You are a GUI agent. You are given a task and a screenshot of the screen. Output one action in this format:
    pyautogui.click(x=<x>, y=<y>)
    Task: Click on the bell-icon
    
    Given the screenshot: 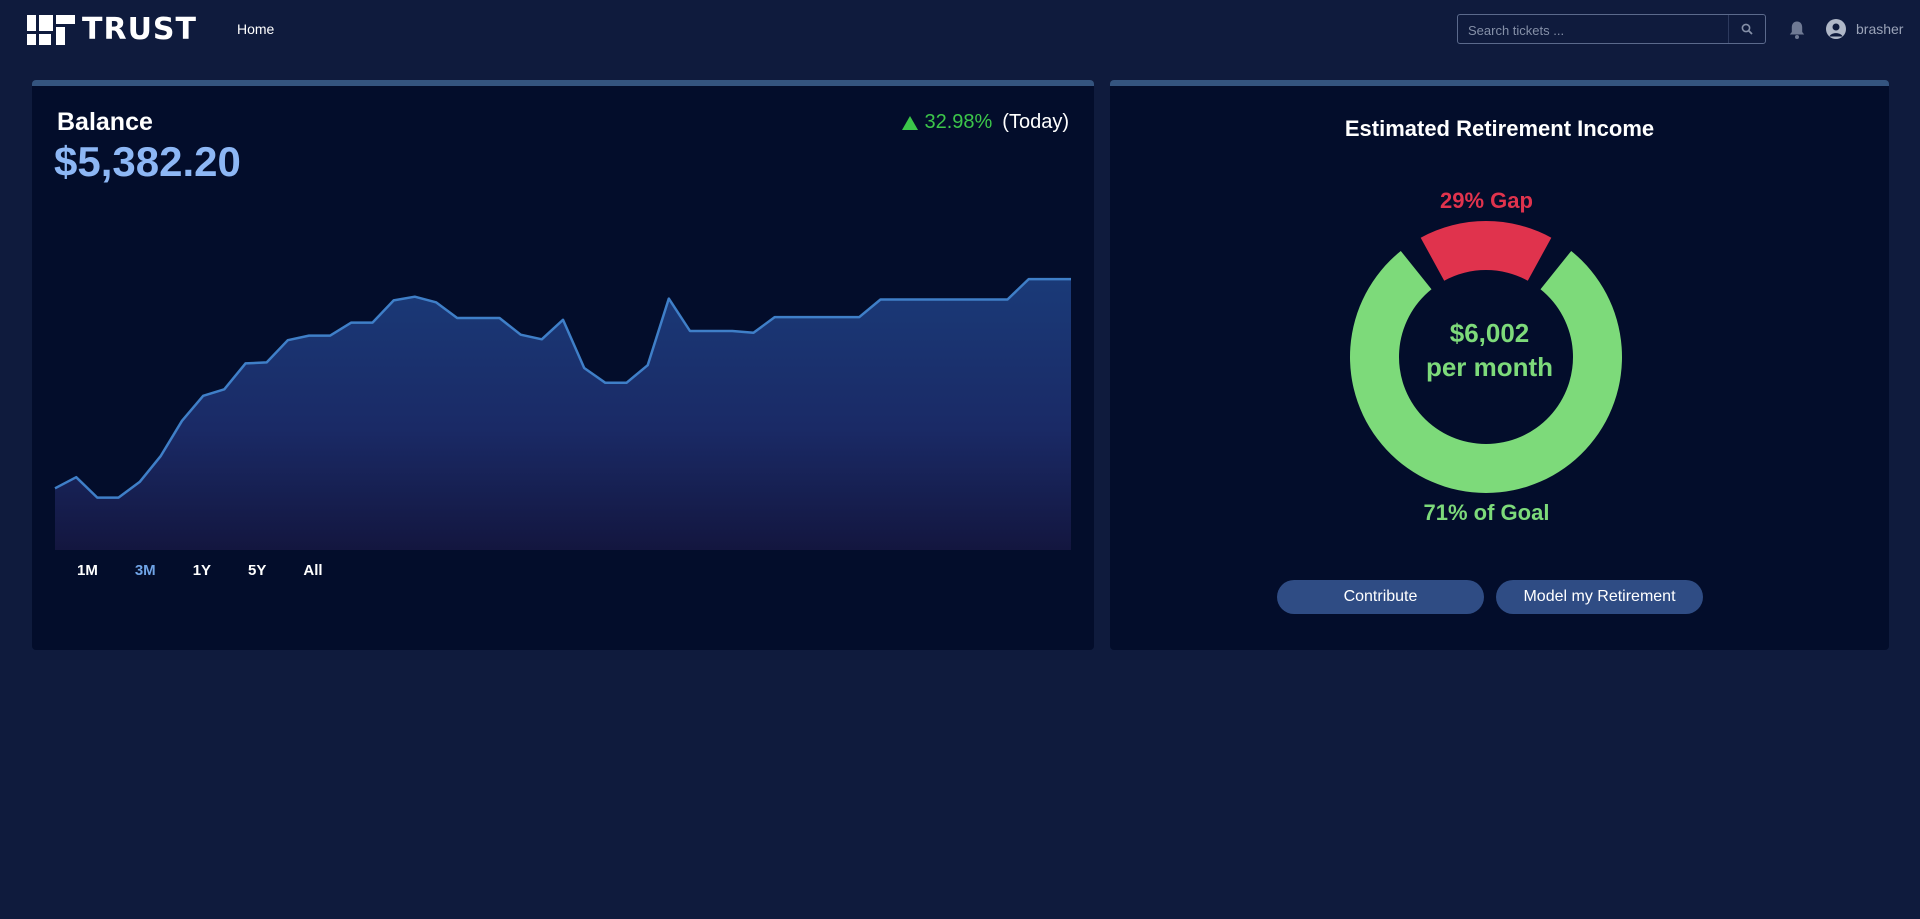 What is the action you would take?
    pyautogui.click(x=1797, y=30)
    